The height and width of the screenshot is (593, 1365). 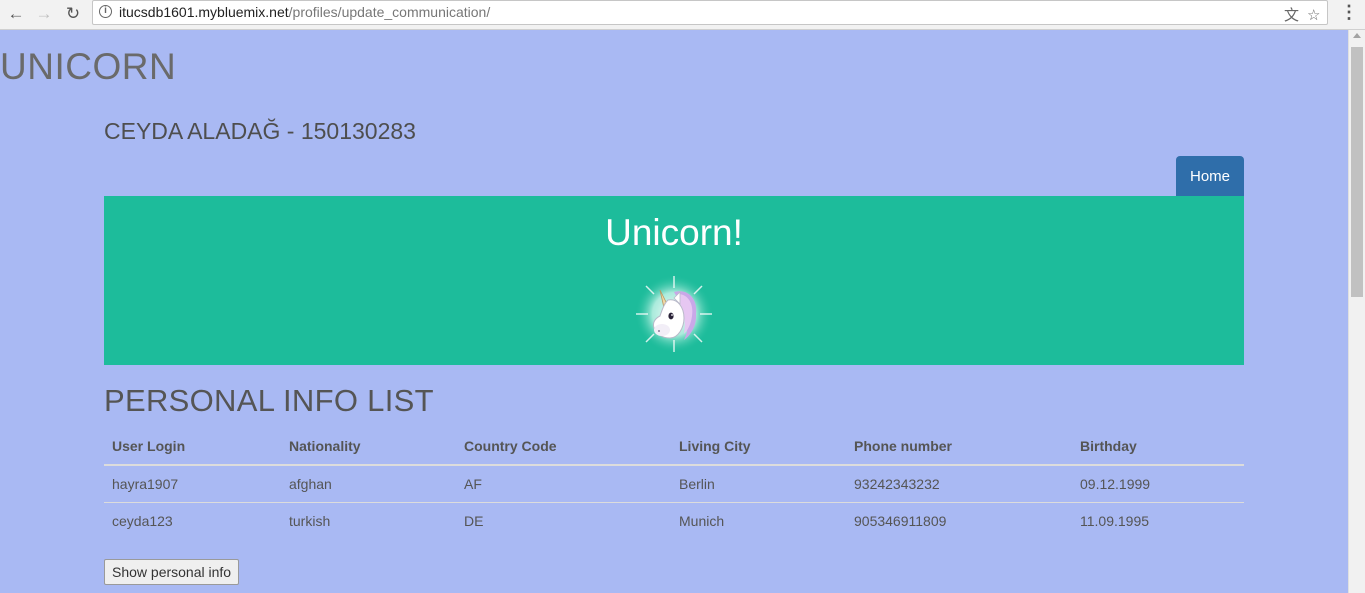 I want to click on cell-country-code: DE, so click(x=474, y=521).